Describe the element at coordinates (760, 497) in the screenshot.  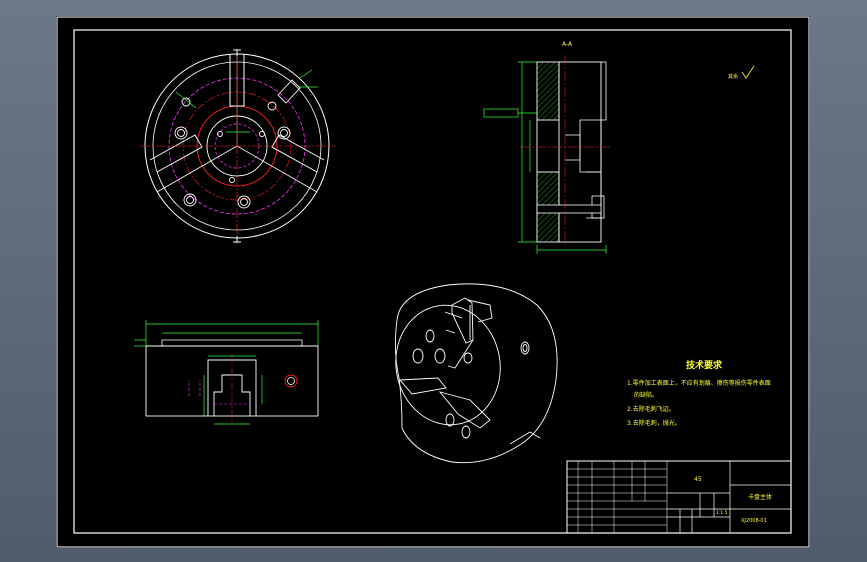
I see `part-name-text: 卡盘主体` at that location.